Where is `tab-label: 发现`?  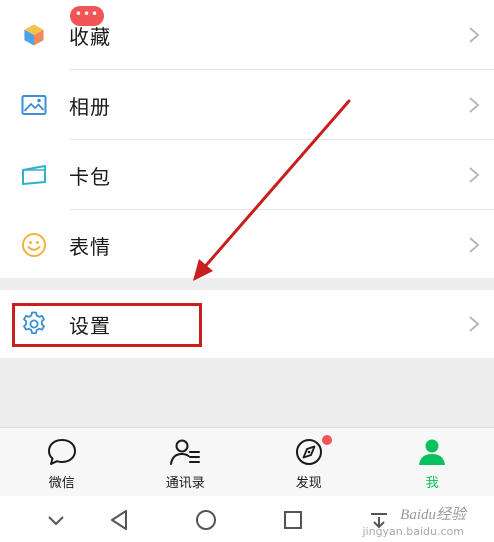
tab-label: 发现 is located at coordinates (308, 483).